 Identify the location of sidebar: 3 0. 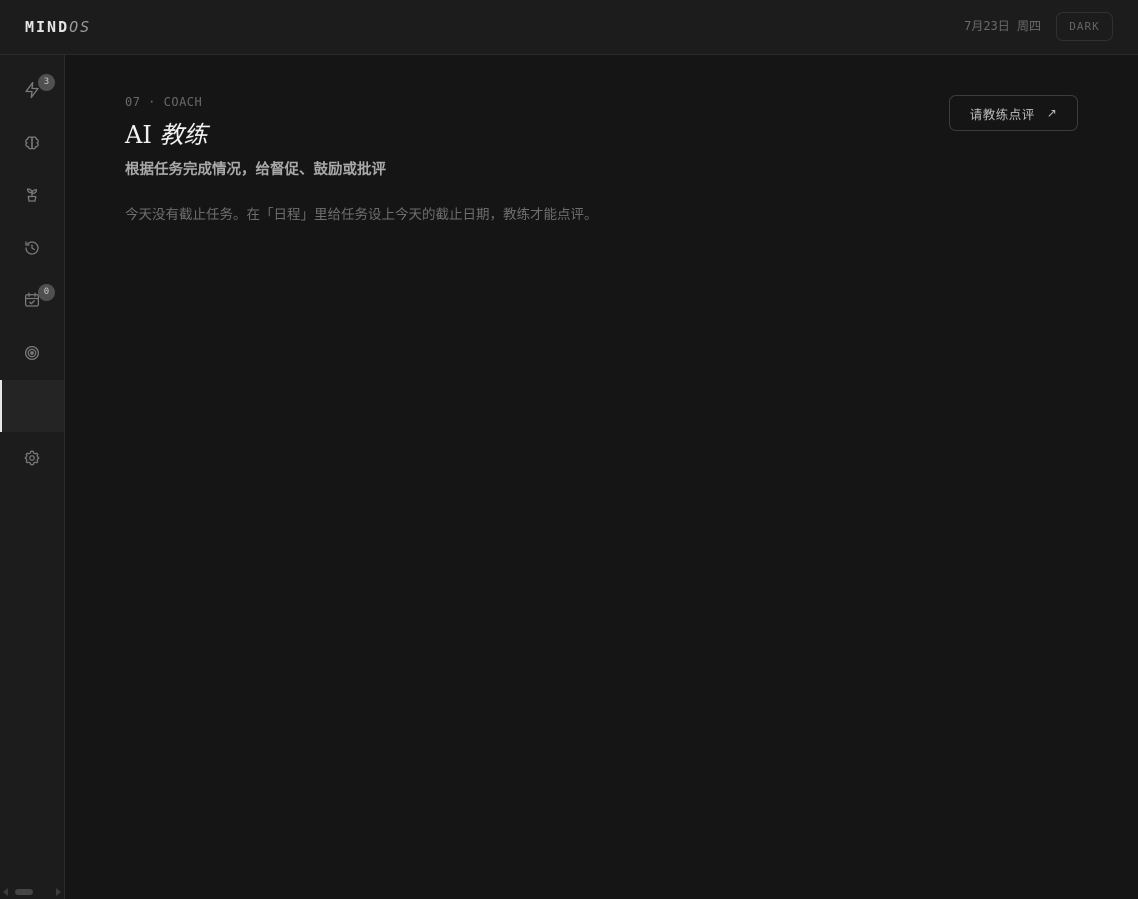
(32, 477).